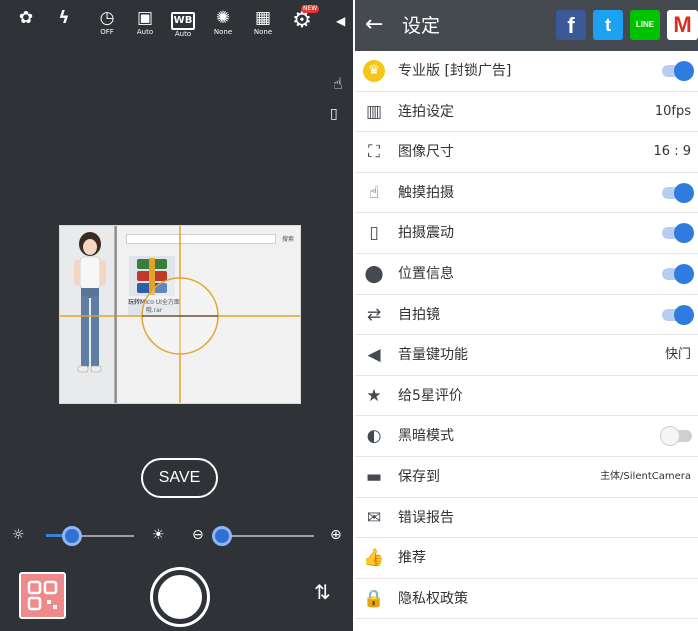 The height and width of the screenshot is (631, 698). What do you see at coordinates (645, 476) in the screenshot?
I see `settings-value-save: 主体/SilentCamera` at bounding box center [645, 476].